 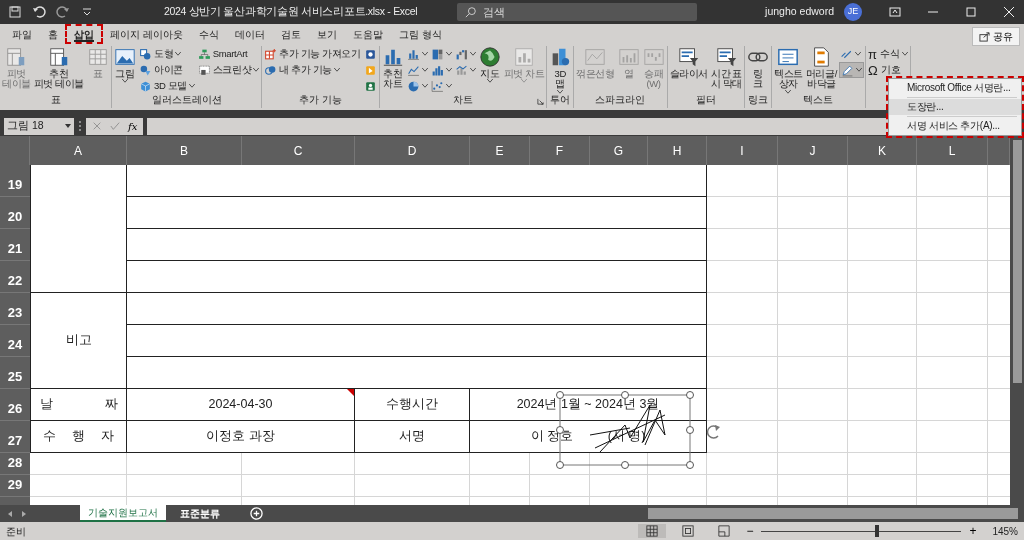 I want to click on scroll-right-icon, so click(x=24, y=513).